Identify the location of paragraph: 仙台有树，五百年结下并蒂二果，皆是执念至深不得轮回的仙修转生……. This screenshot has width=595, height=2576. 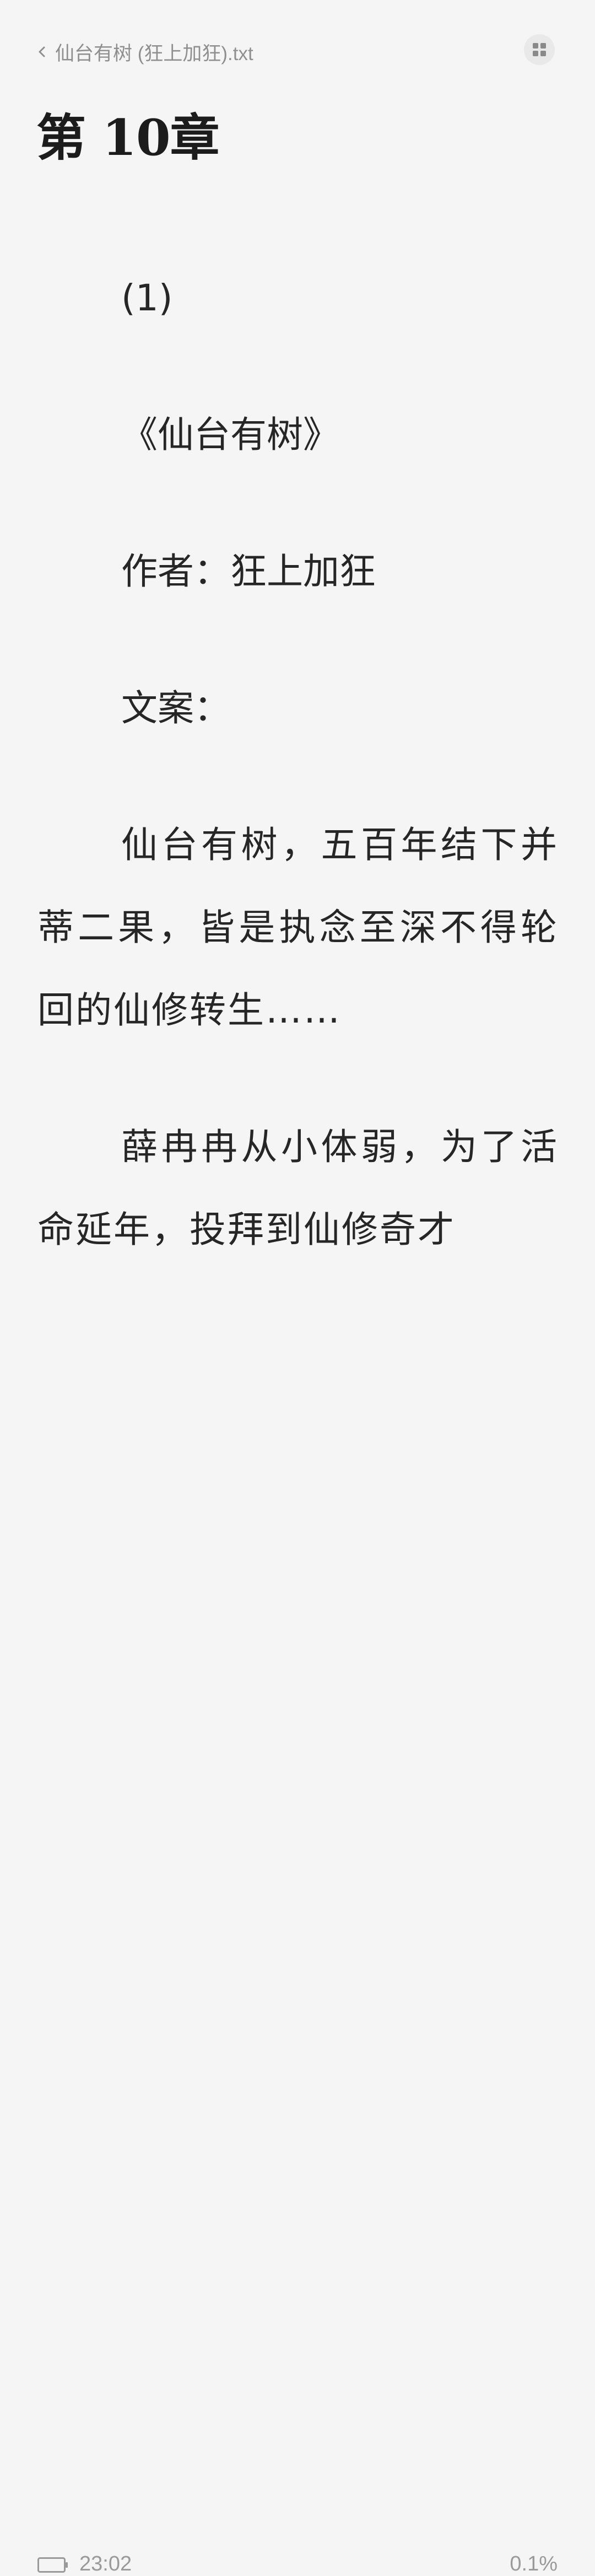
(298, 927).